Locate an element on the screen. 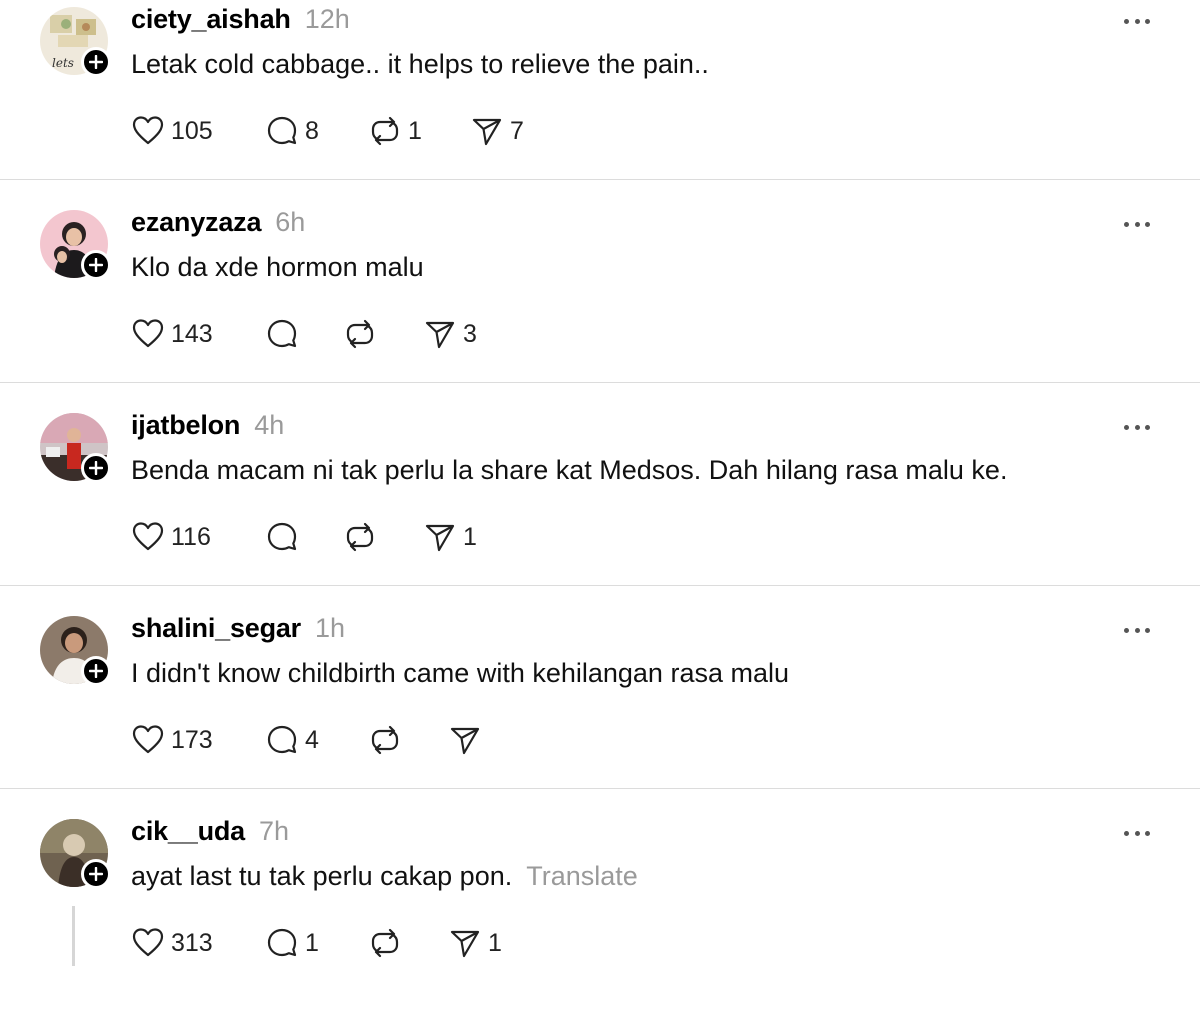 This screenshot has height=1015, width=1200. post-header: shalini_segar 1h is located at coordinates (238, 628).